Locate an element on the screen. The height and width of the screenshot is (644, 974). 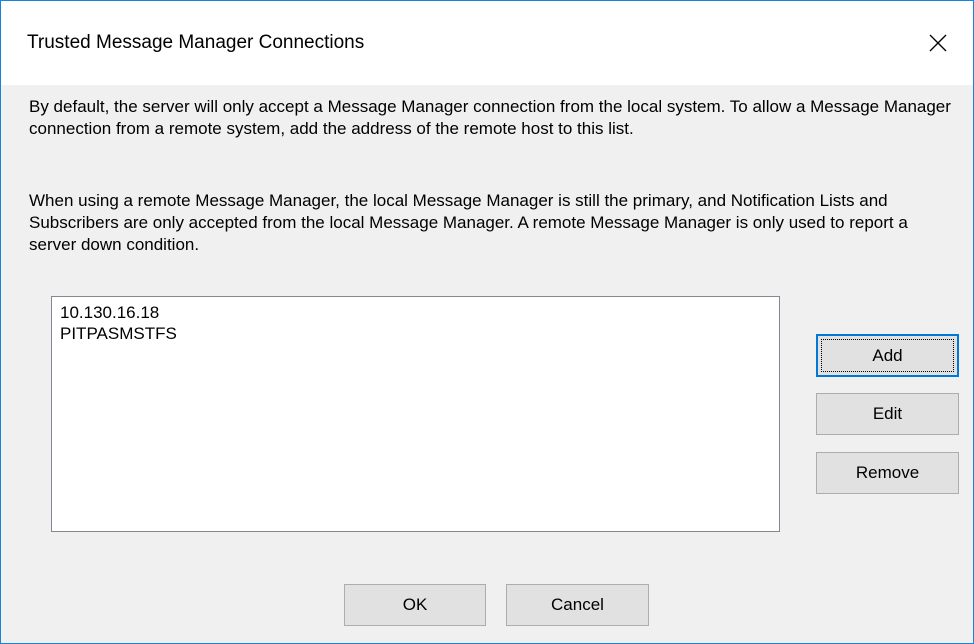
title-bar: Trusted Message Manager Connections is located at coordinates (487, 43).